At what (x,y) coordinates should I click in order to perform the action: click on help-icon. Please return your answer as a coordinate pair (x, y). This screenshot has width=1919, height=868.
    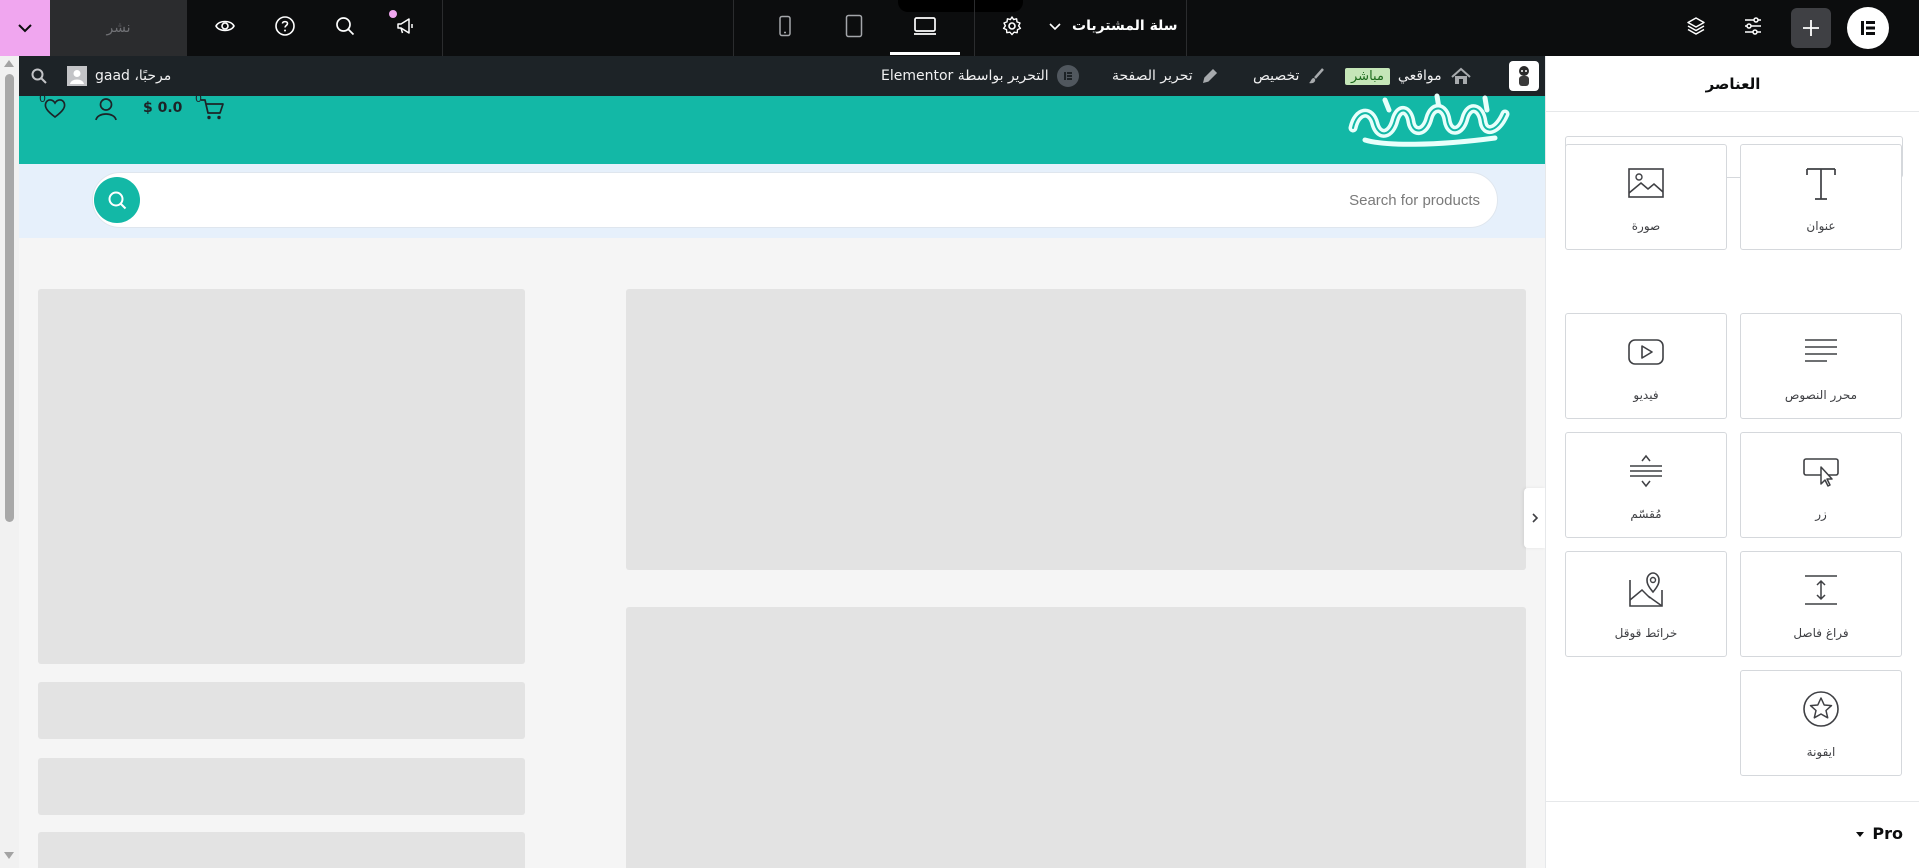
    Looking at the image, I should click on (285, 26).